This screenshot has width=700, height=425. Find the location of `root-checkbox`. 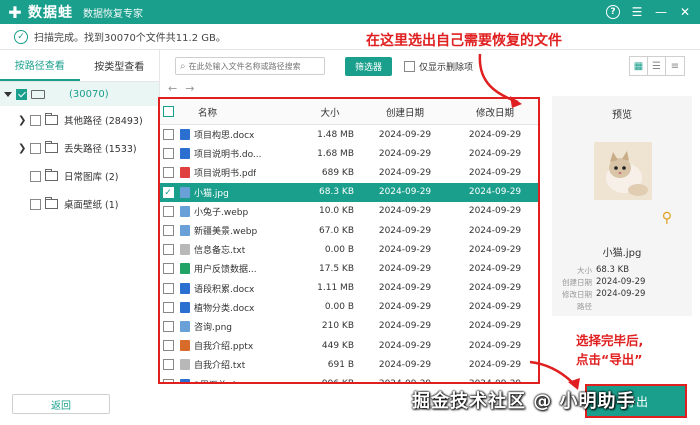

root-checkbox is located at coordinates (21, 94).